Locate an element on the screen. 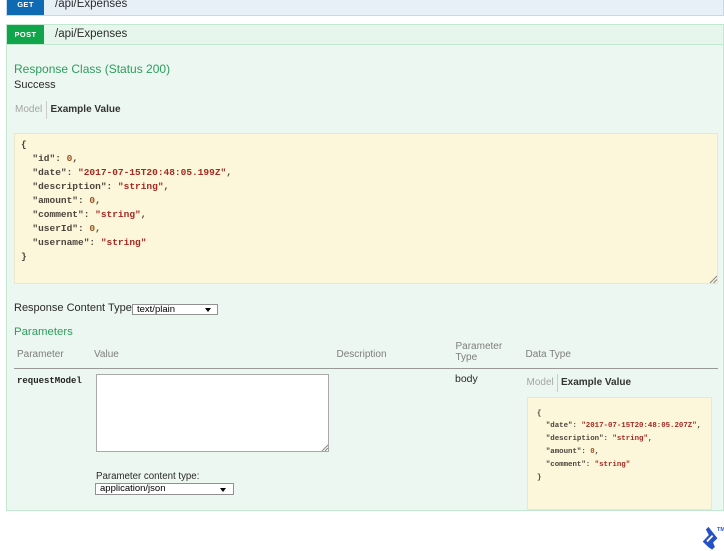  svg-text: TM is located at coordinates (720, 530).